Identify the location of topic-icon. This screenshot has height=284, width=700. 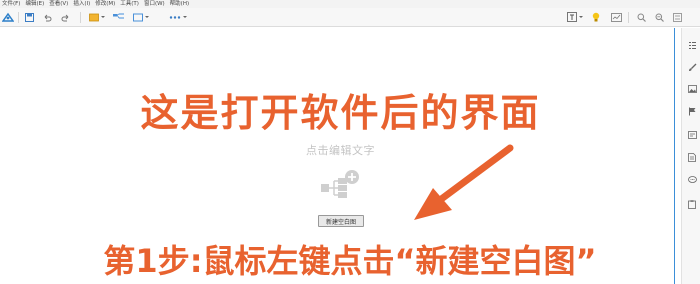
(575, 17).